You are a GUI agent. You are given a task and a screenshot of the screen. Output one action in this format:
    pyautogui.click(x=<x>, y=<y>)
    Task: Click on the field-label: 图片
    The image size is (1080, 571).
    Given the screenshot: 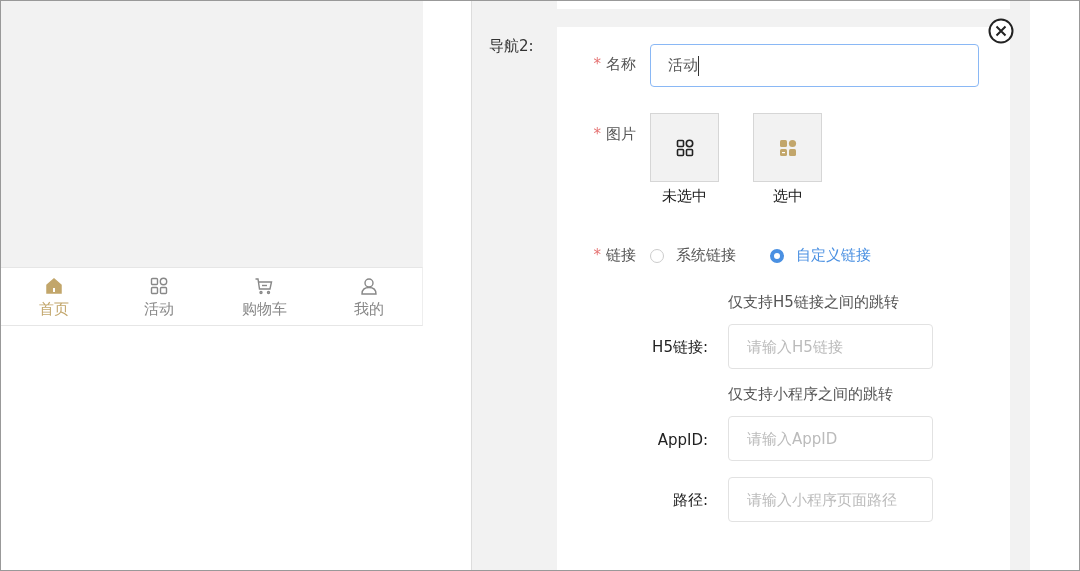 What is the action you would take?
    pyautogui.click(x=621, y=135)
    